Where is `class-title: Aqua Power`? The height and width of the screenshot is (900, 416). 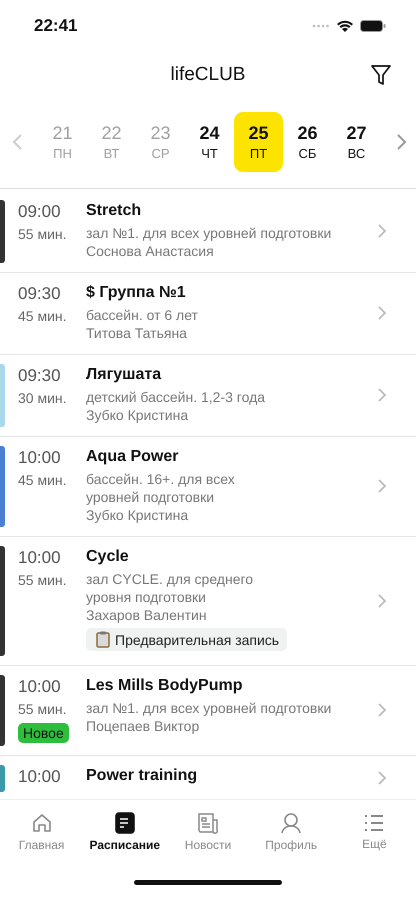
class-title: Aqua Power is located at coordinates (228, 457).